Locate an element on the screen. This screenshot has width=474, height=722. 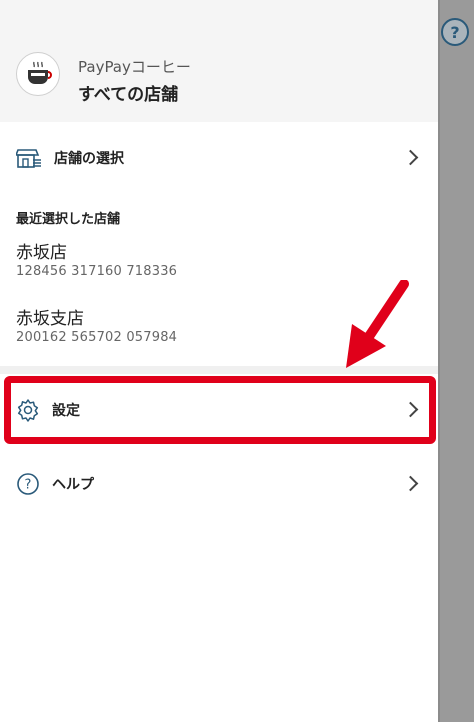
recent-store-name: 赤坂支店 is located at coordinates (50, 316).